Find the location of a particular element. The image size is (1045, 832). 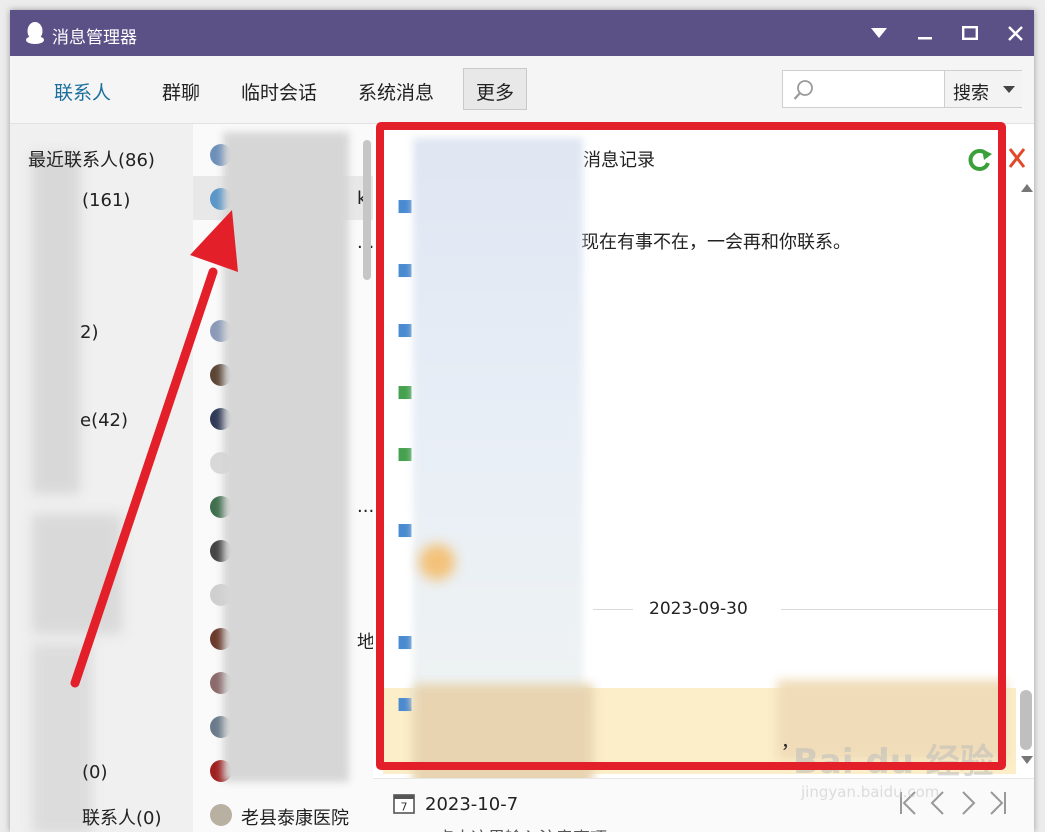

avatar is located at coordinates (221, 815).